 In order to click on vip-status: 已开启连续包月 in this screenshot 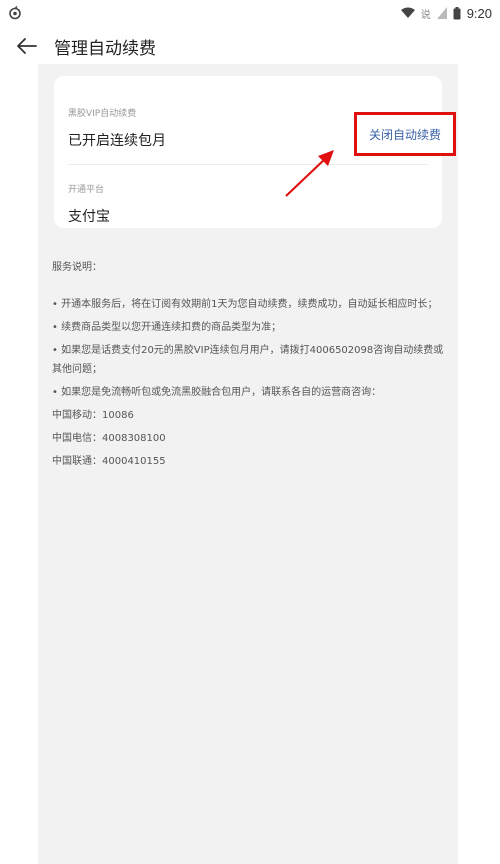, I will do `click(117, 141)`.